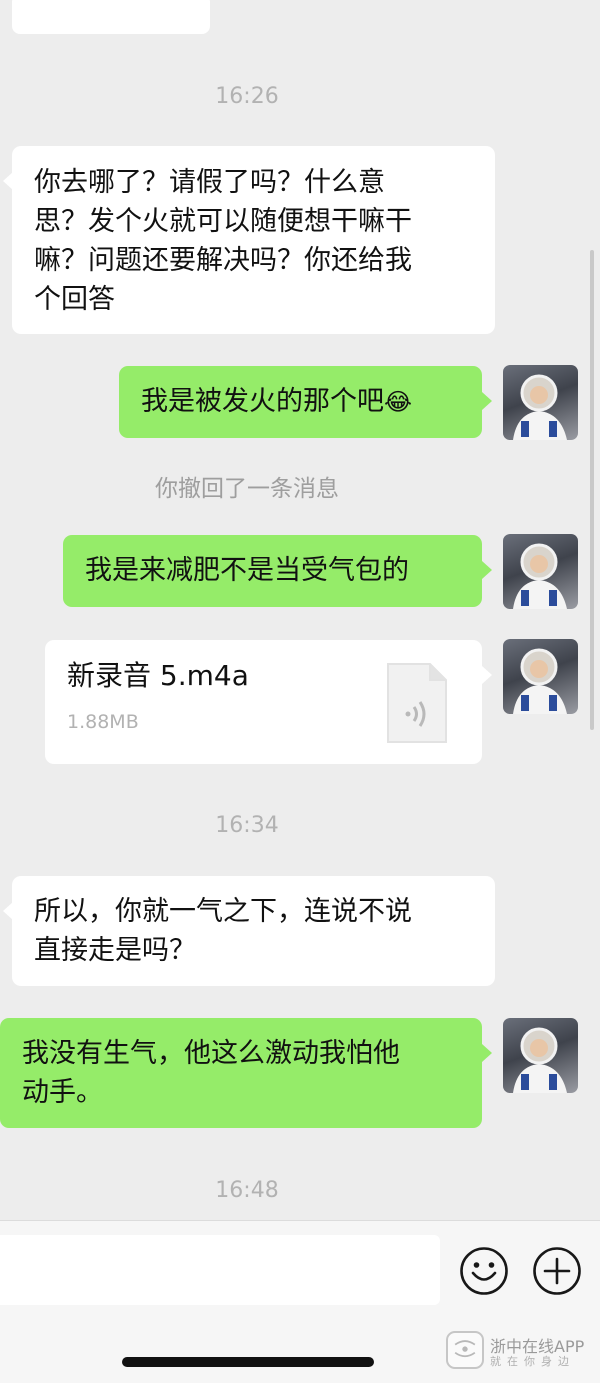 This screenshot has width=600, height=1383. Describe the element at coordinates (74, 299) in the screenshot. I see `message-line: 个回答` at that location.